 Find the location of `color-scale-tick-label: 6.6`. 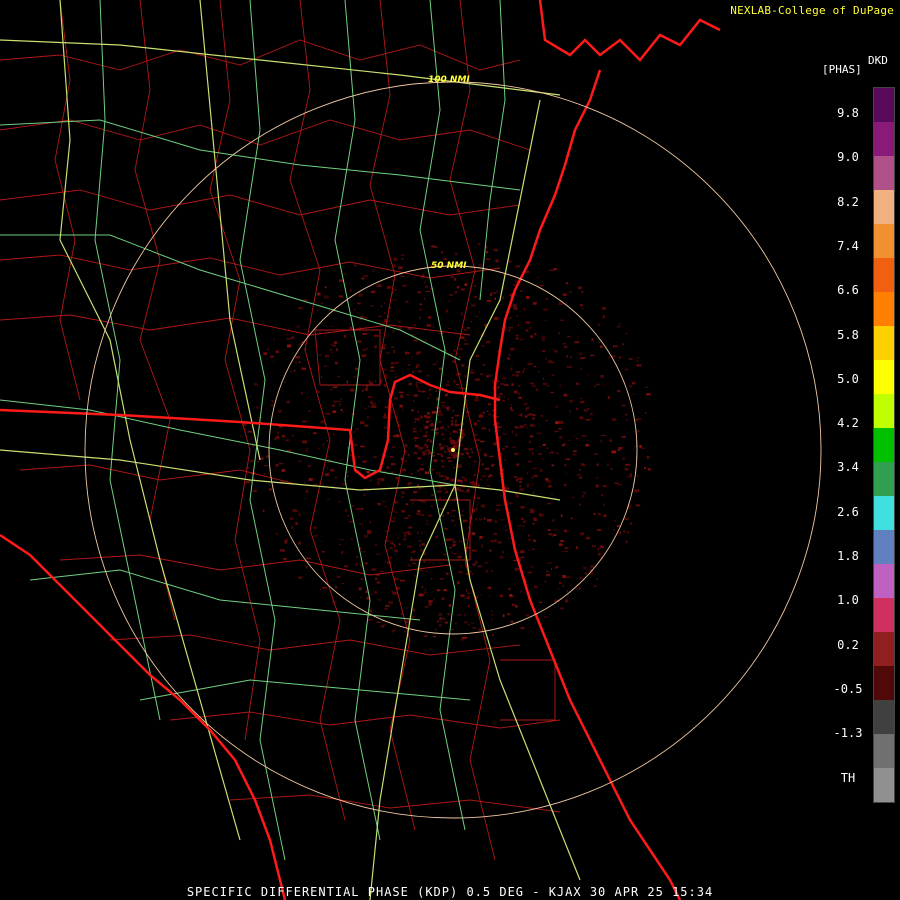

color-scale-tick-label: 6.6 is located at coordinates (848, 290).